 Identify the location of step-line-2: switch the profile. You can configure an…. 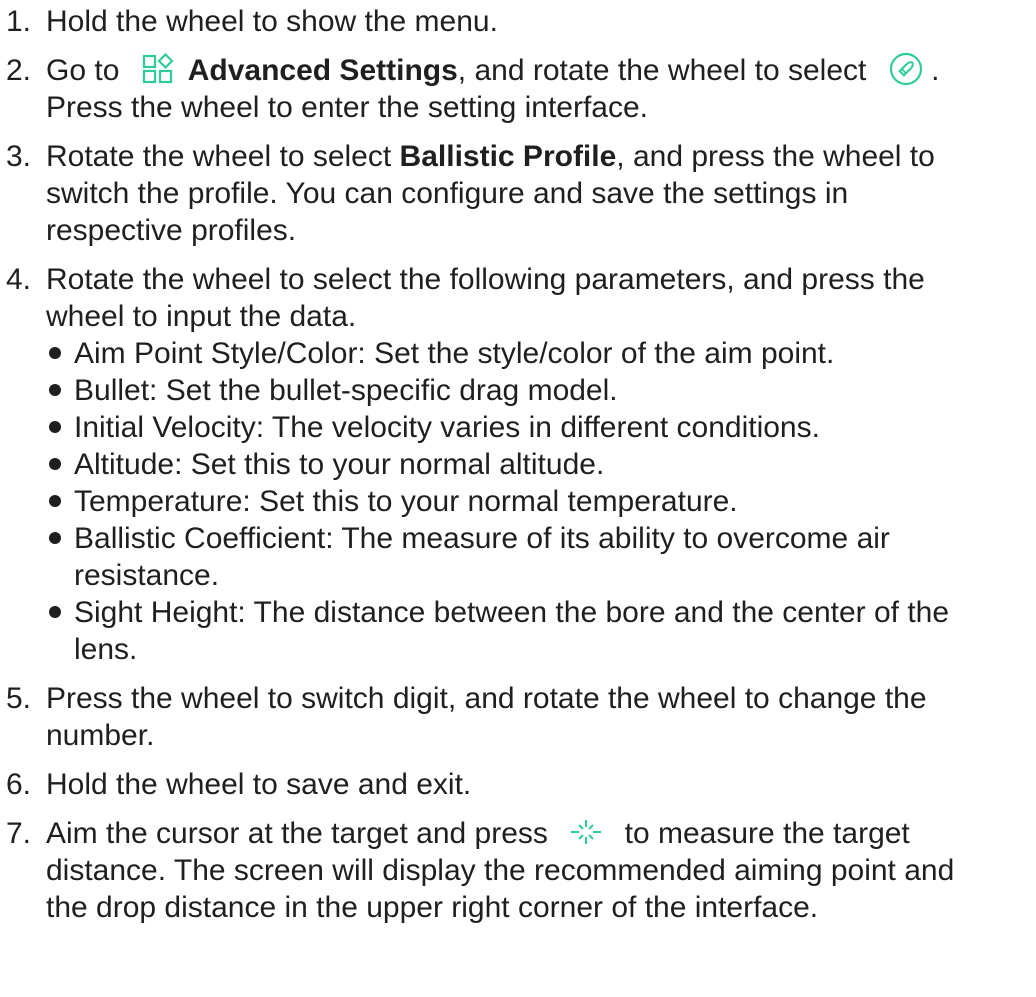
(447, 194).